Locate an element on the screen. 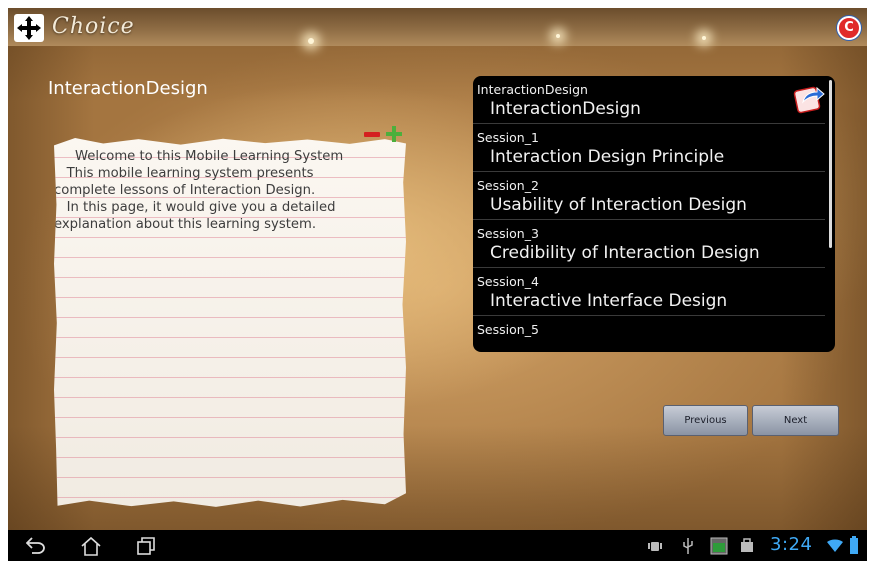 The width and height of the screenshot is (875, 561). top-bar: Choice C is located at coordinates (437, 27).